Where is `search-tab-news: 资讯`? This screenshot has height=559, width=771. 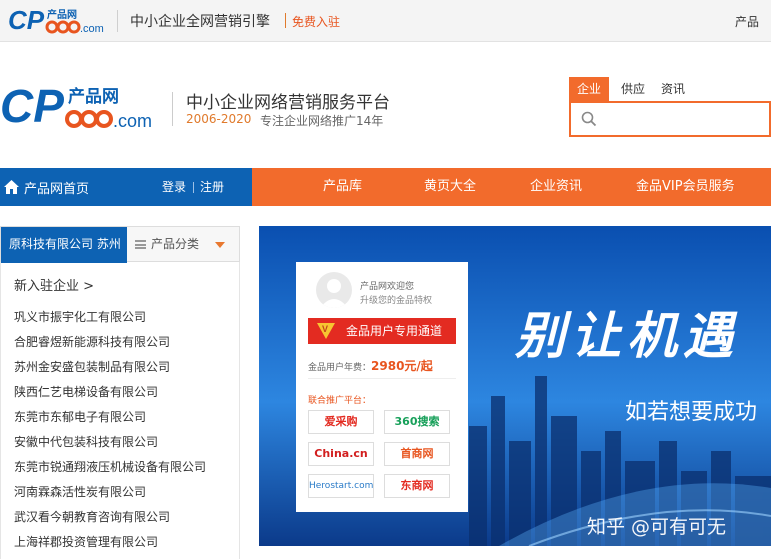 search-tab-news: 资讯 is located at coordinates (673, 89).